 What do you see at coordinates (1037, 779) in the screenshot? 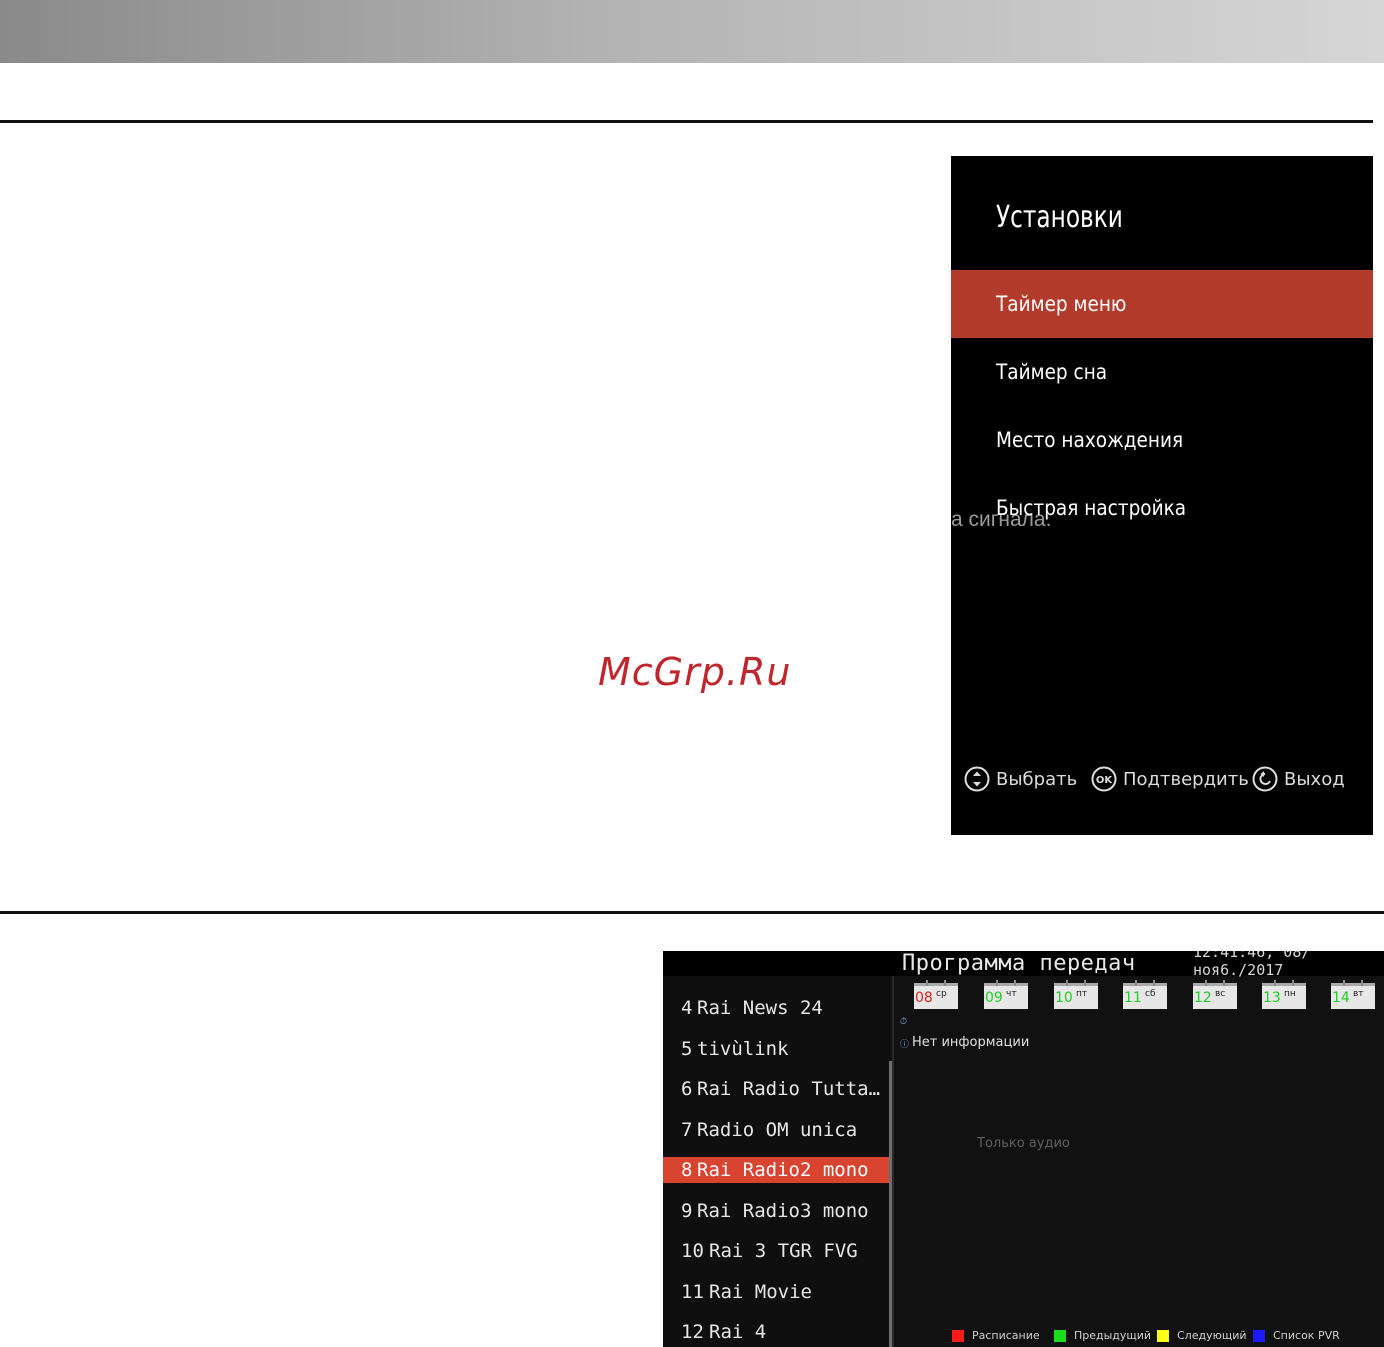
I see `hint-select-label: Выбрать` at bounding box center [1037, 779].